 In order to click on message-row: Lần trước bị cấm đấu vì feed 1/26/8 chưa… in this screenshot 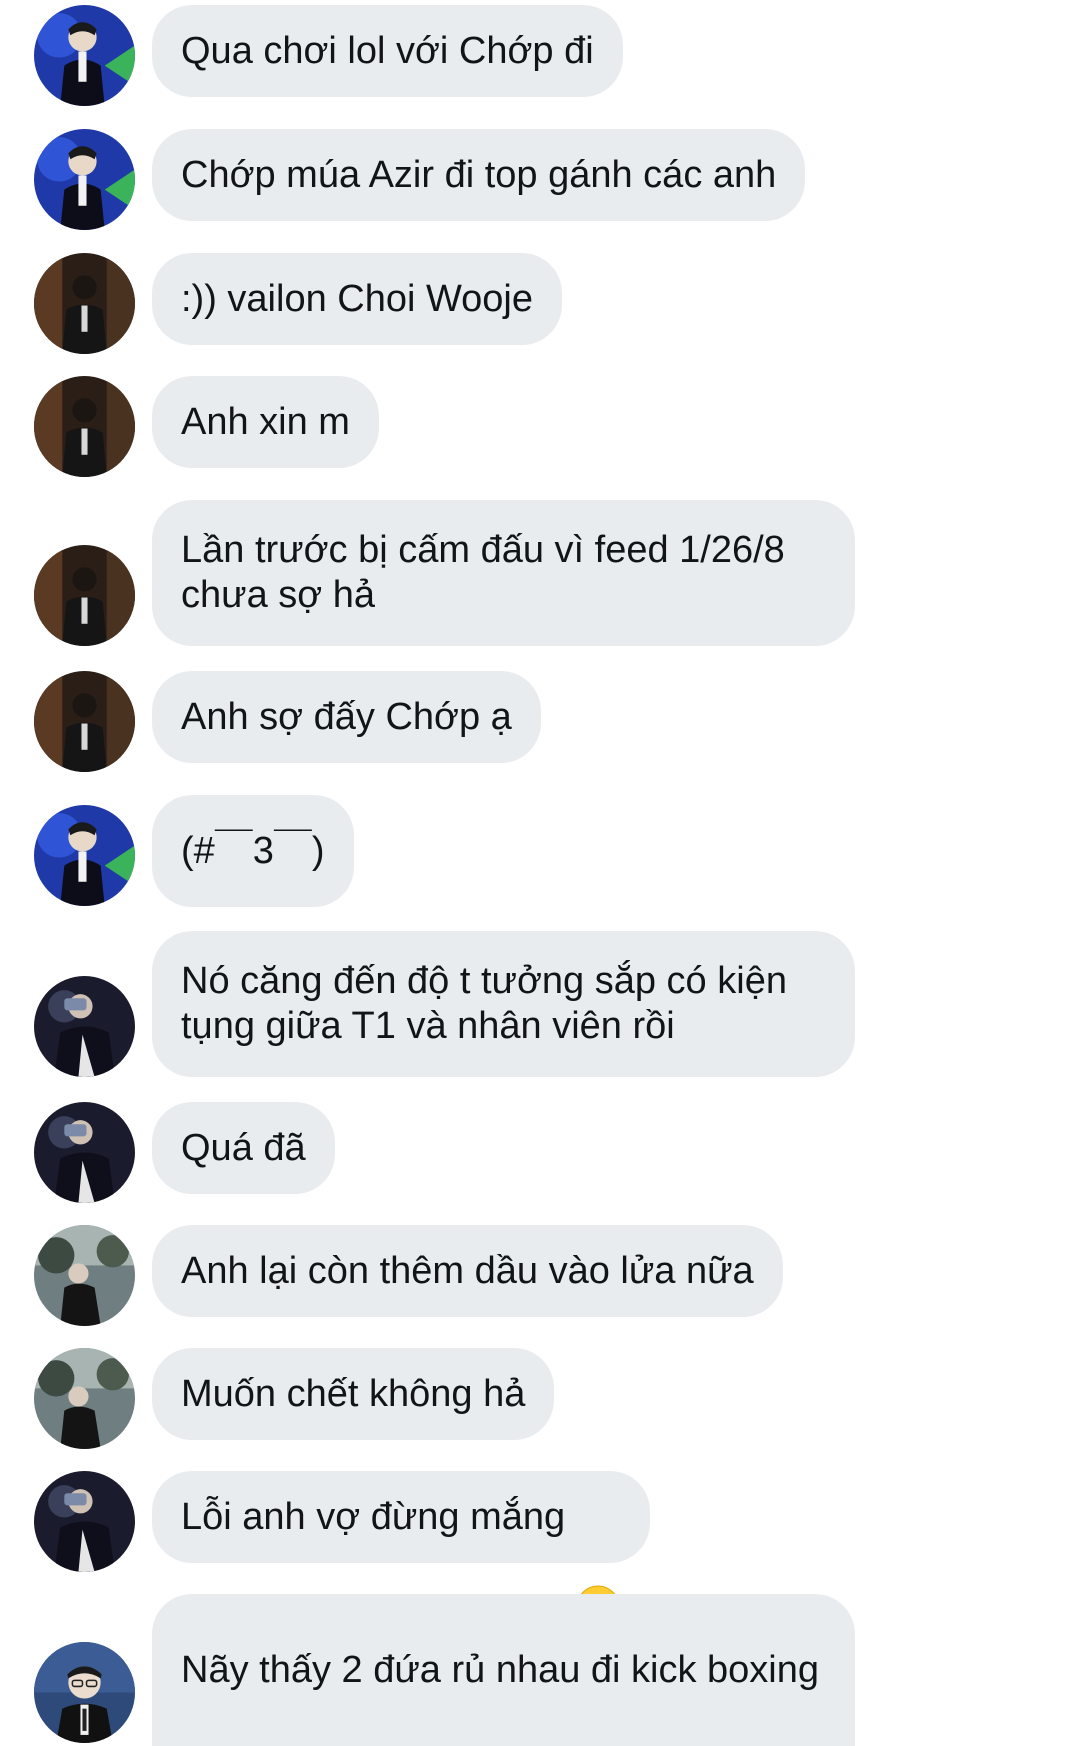, I will do `click(540, 573)`.